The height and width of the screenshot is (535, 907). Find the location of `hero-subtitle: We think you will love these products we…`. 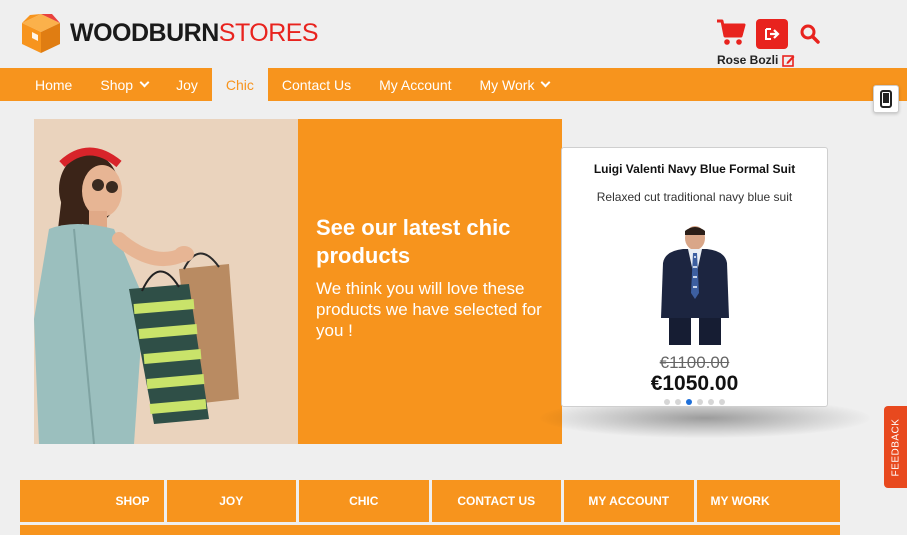

hero-subtitle: We think you will love these products we… is located at coordinates (429, 309).